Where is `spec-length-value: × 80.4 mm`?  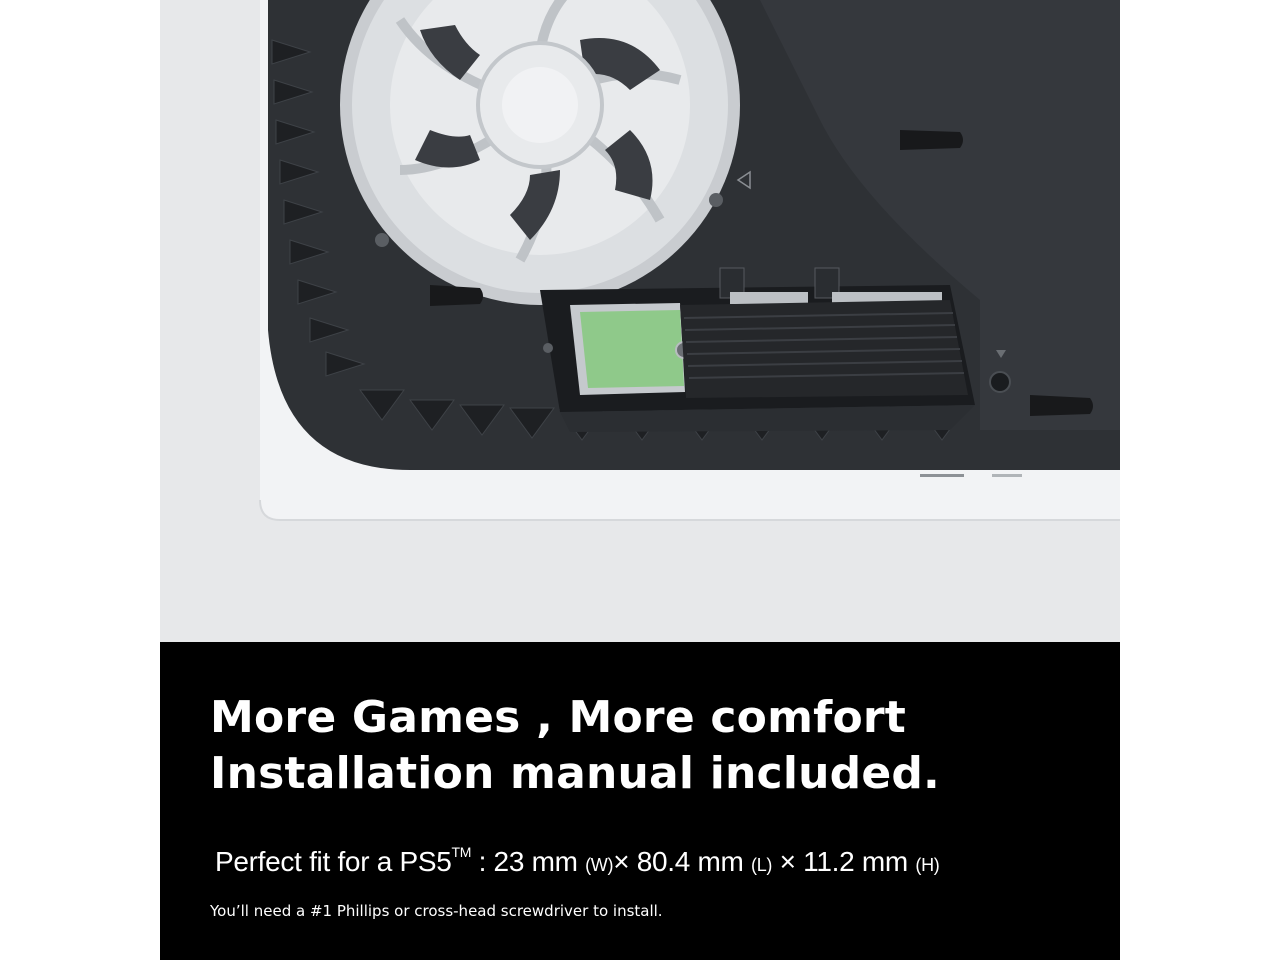 spec-length-value: × 80.4 mm is located at coordinates (682, 861).